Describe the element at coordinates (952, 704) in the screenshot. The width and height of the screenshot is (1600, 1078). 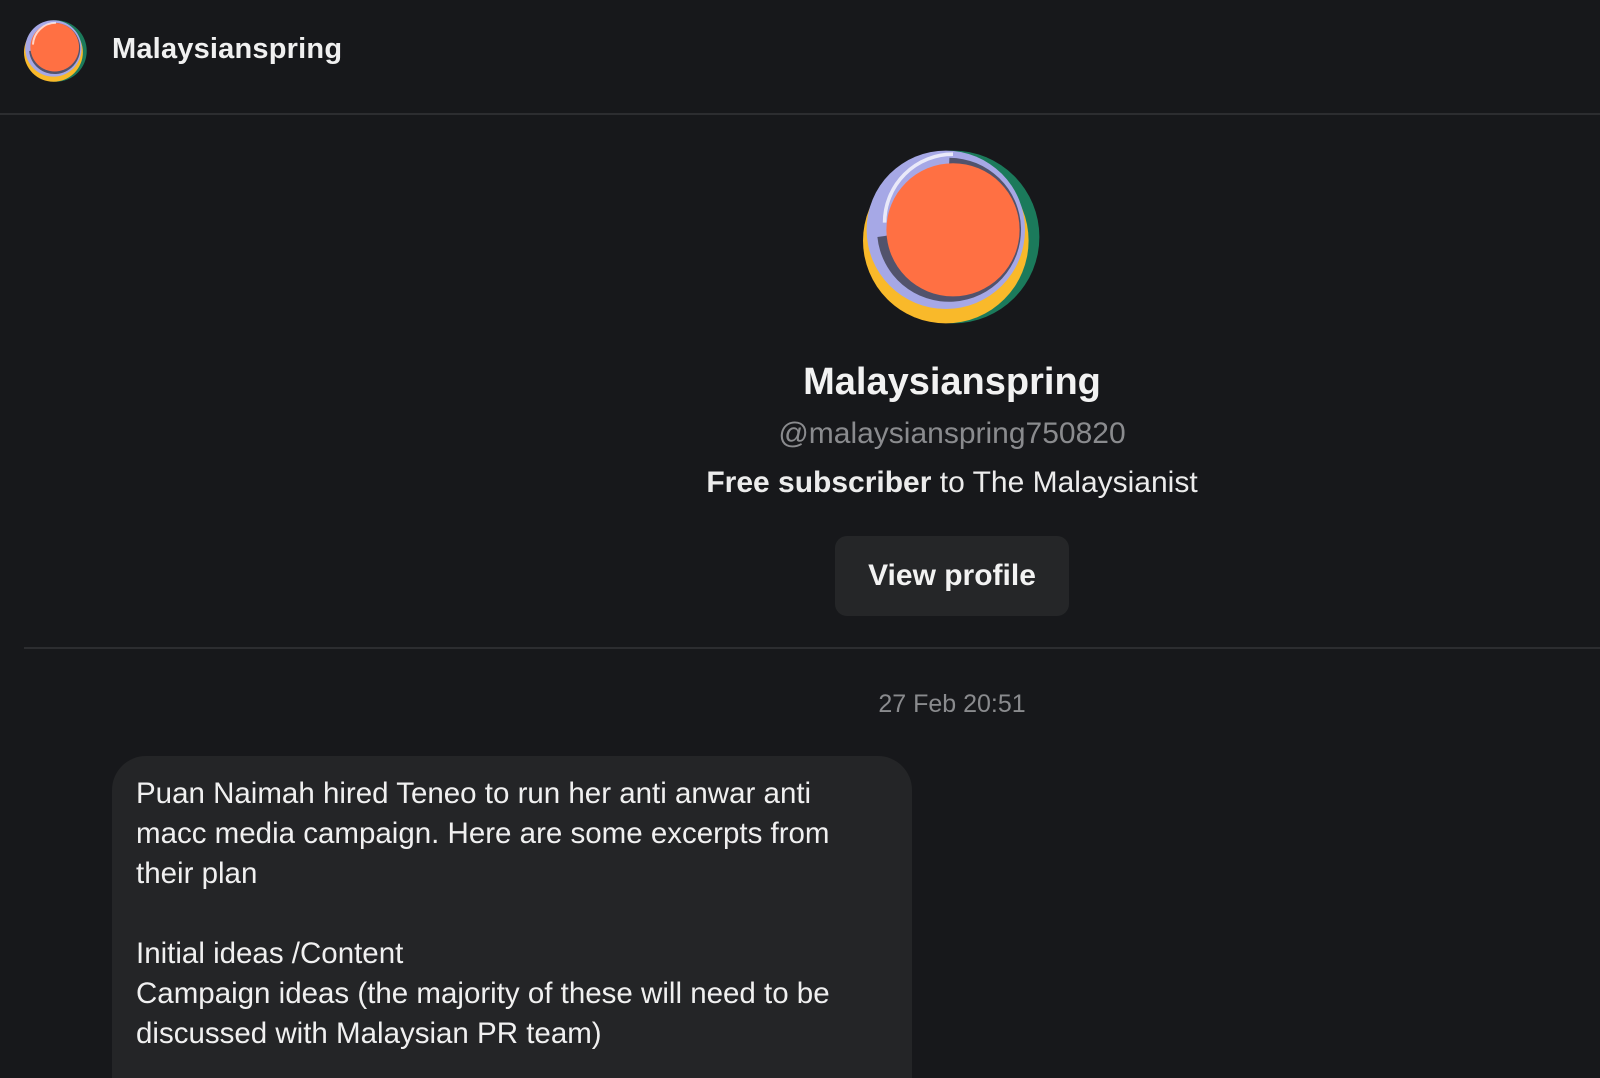
I see `message-timestamp: 27 Feb 20:51` at that location.